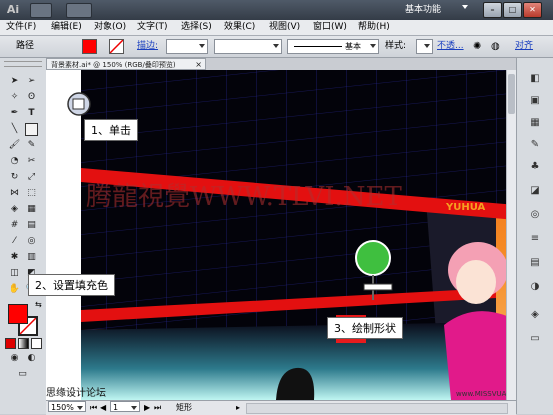  What do you see at coordinates (374, 27) in the screenshot?
I see `menu-help: 帮助(H)` at bounding box center [374, 27].